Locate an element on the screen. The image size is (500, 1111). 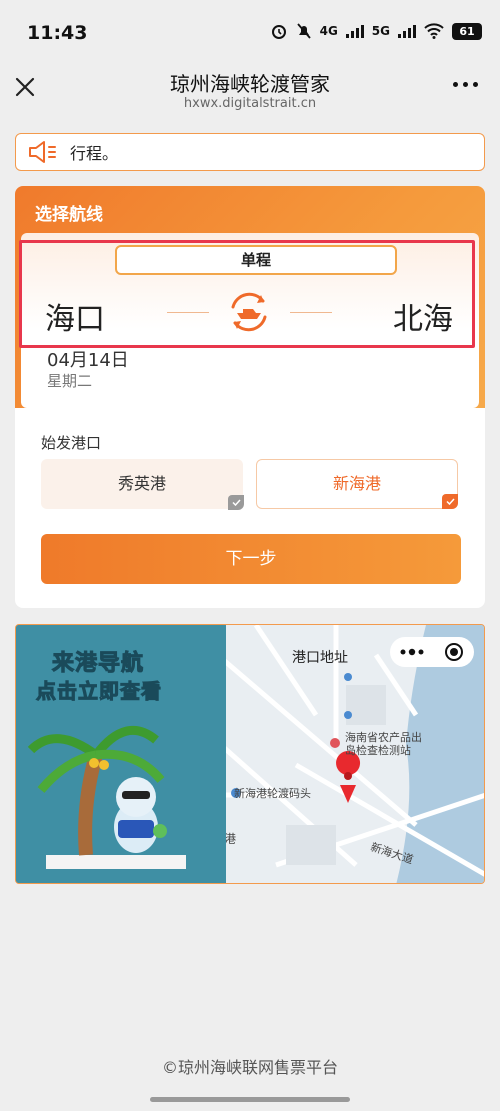
palm-tree-mascot-illustration is located at coordinates (106, 797).